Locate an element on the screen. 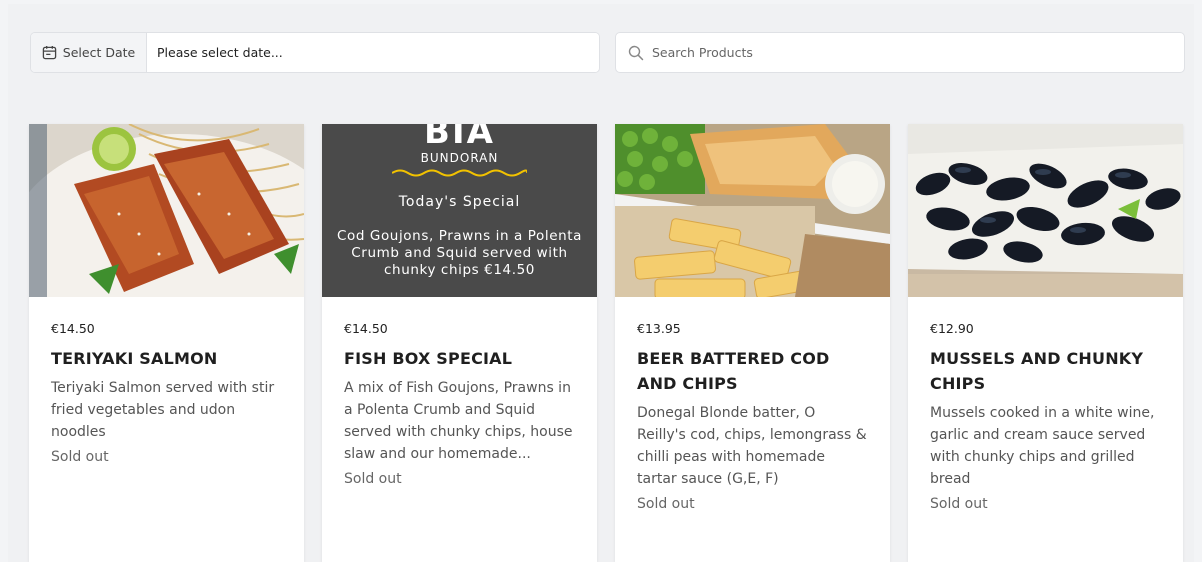  product-title: TERIYAKI SALMON is located at coordinates (166, 358).